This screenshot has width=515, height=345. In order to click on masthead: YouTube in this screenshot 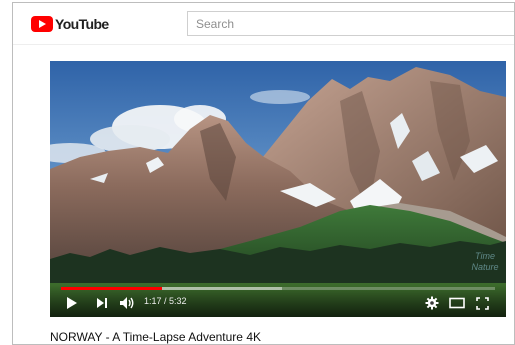, I will do `click(263, 24)`.